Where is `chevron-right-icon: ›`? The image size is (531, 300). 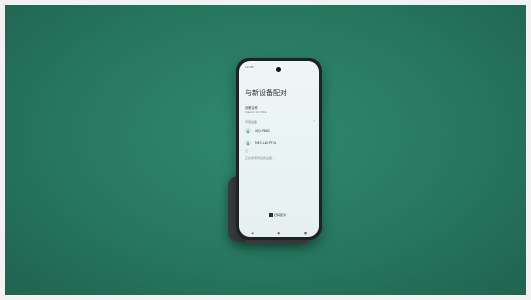
chevron-right-icon: › is located at coordinates (314, 120).